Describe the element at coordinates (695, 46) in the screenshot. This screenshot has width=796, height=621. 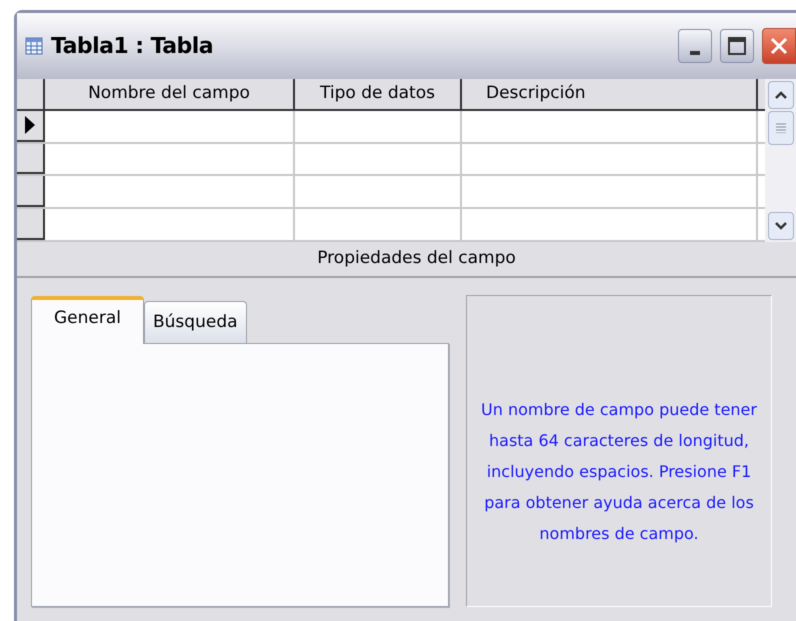
I see `minimize-button` at that location.